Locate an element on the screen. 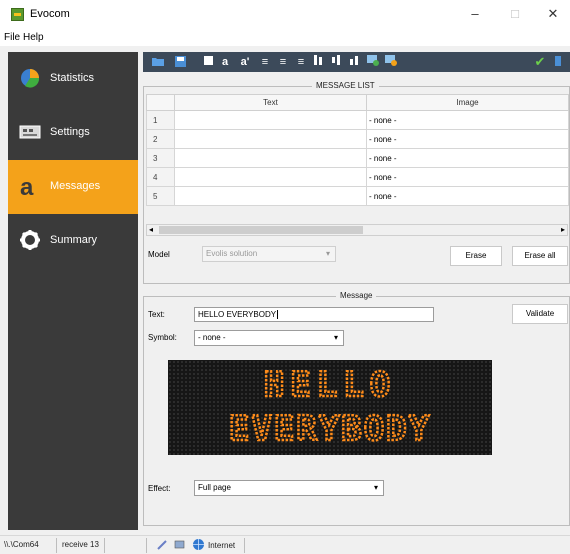 The image size is (570, 554). table-row: 1 - none - is located at coordinates (357, 120).